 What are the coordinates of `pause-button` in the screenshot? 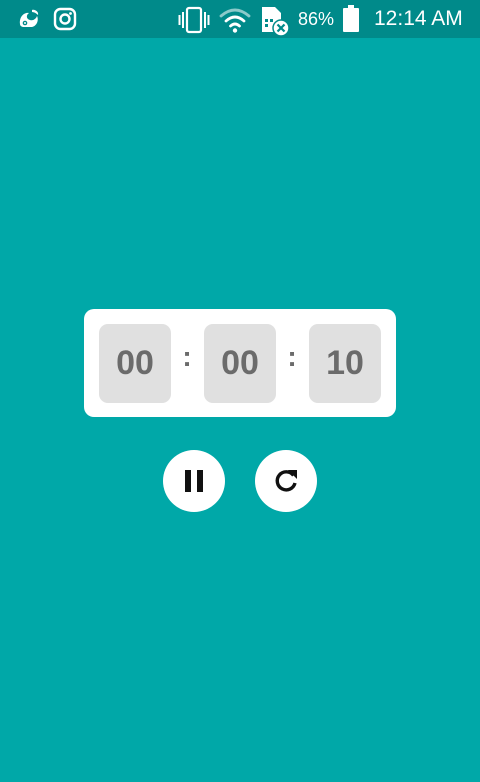 It's located at (194, 481).